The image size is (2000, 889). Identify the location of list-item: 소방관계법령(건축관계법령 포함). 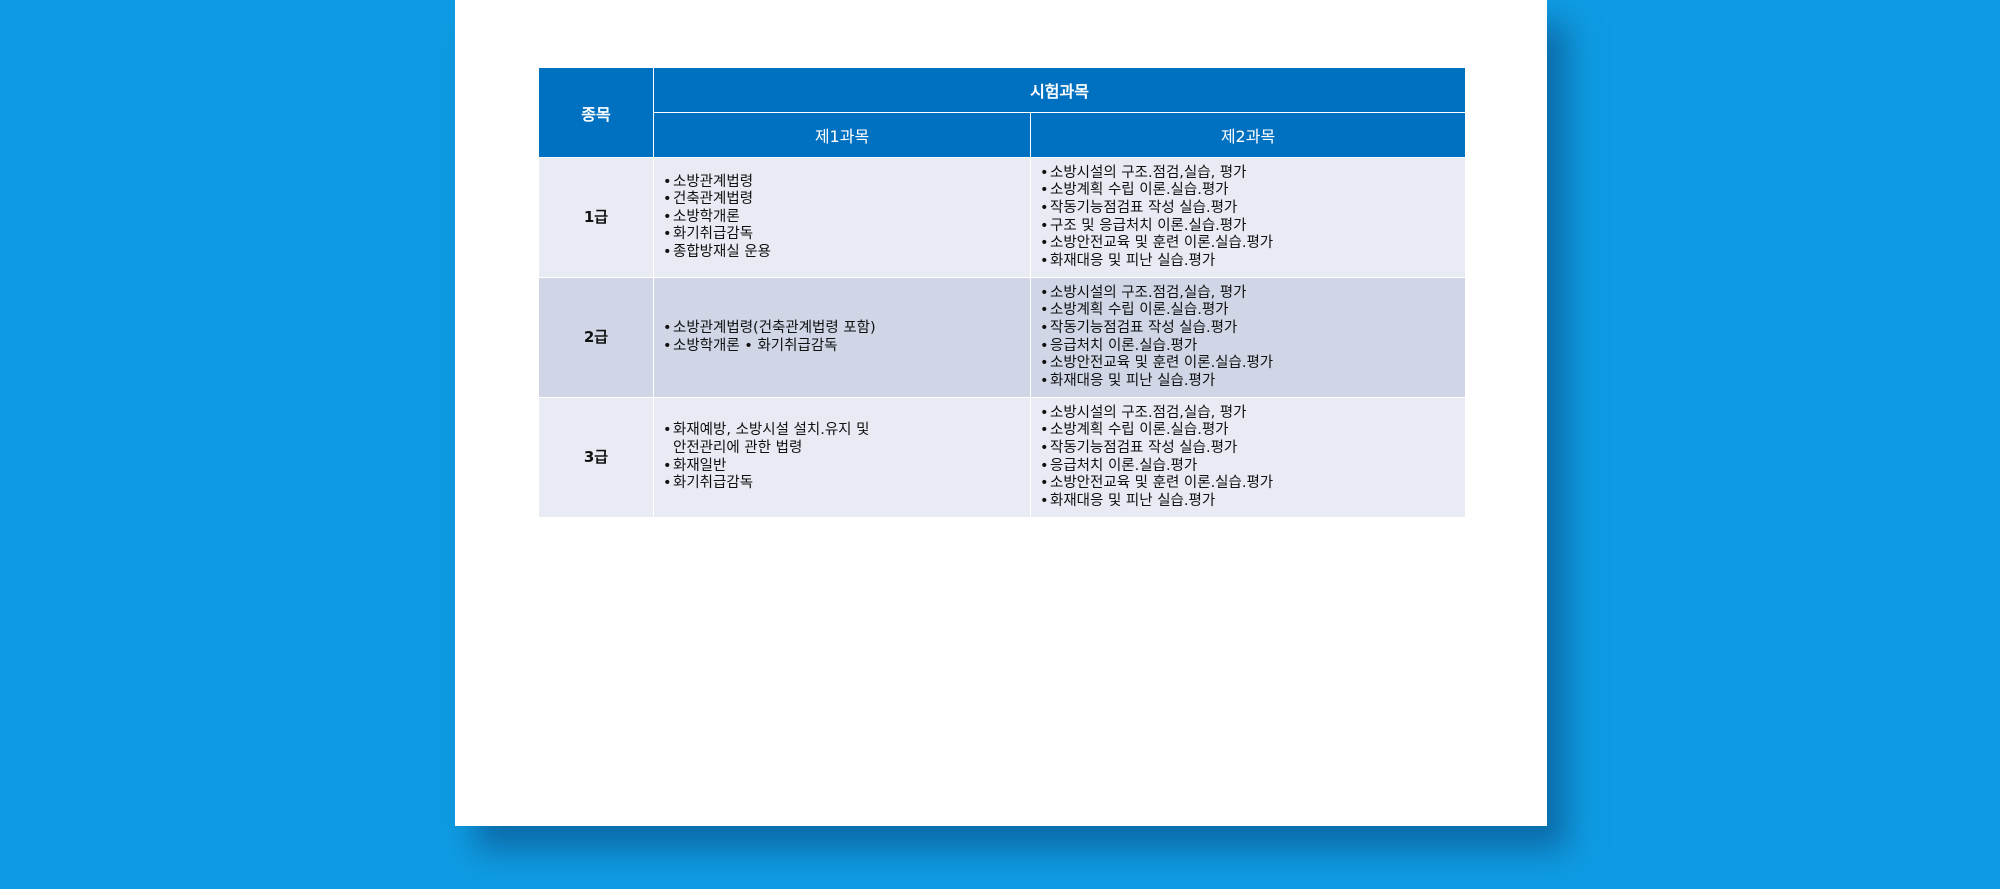
(842, 329).